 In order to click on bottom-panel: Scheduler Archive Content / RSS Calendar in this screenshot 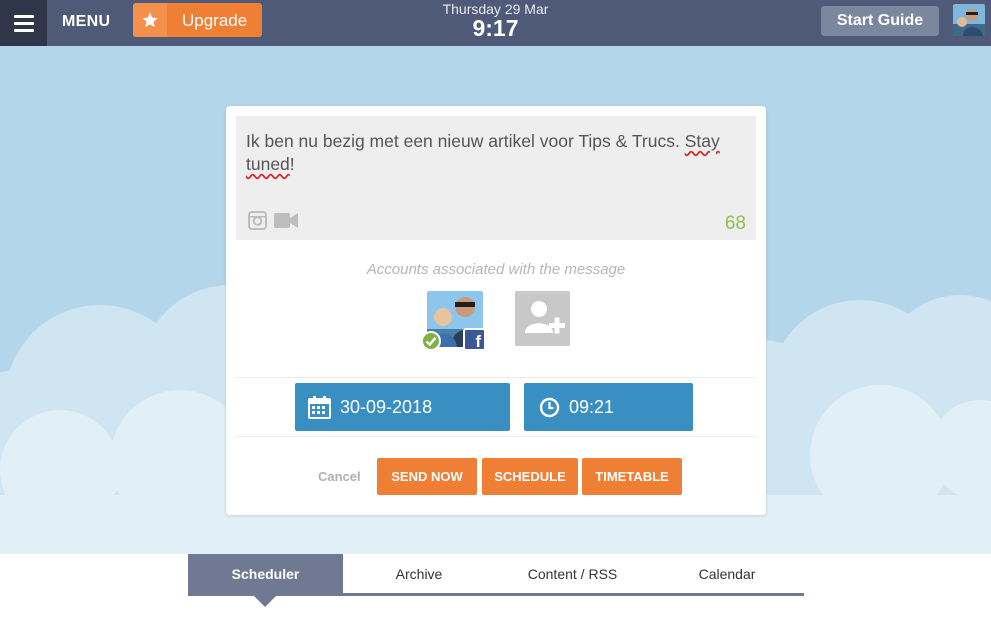, I will do `click(495, 585)`.